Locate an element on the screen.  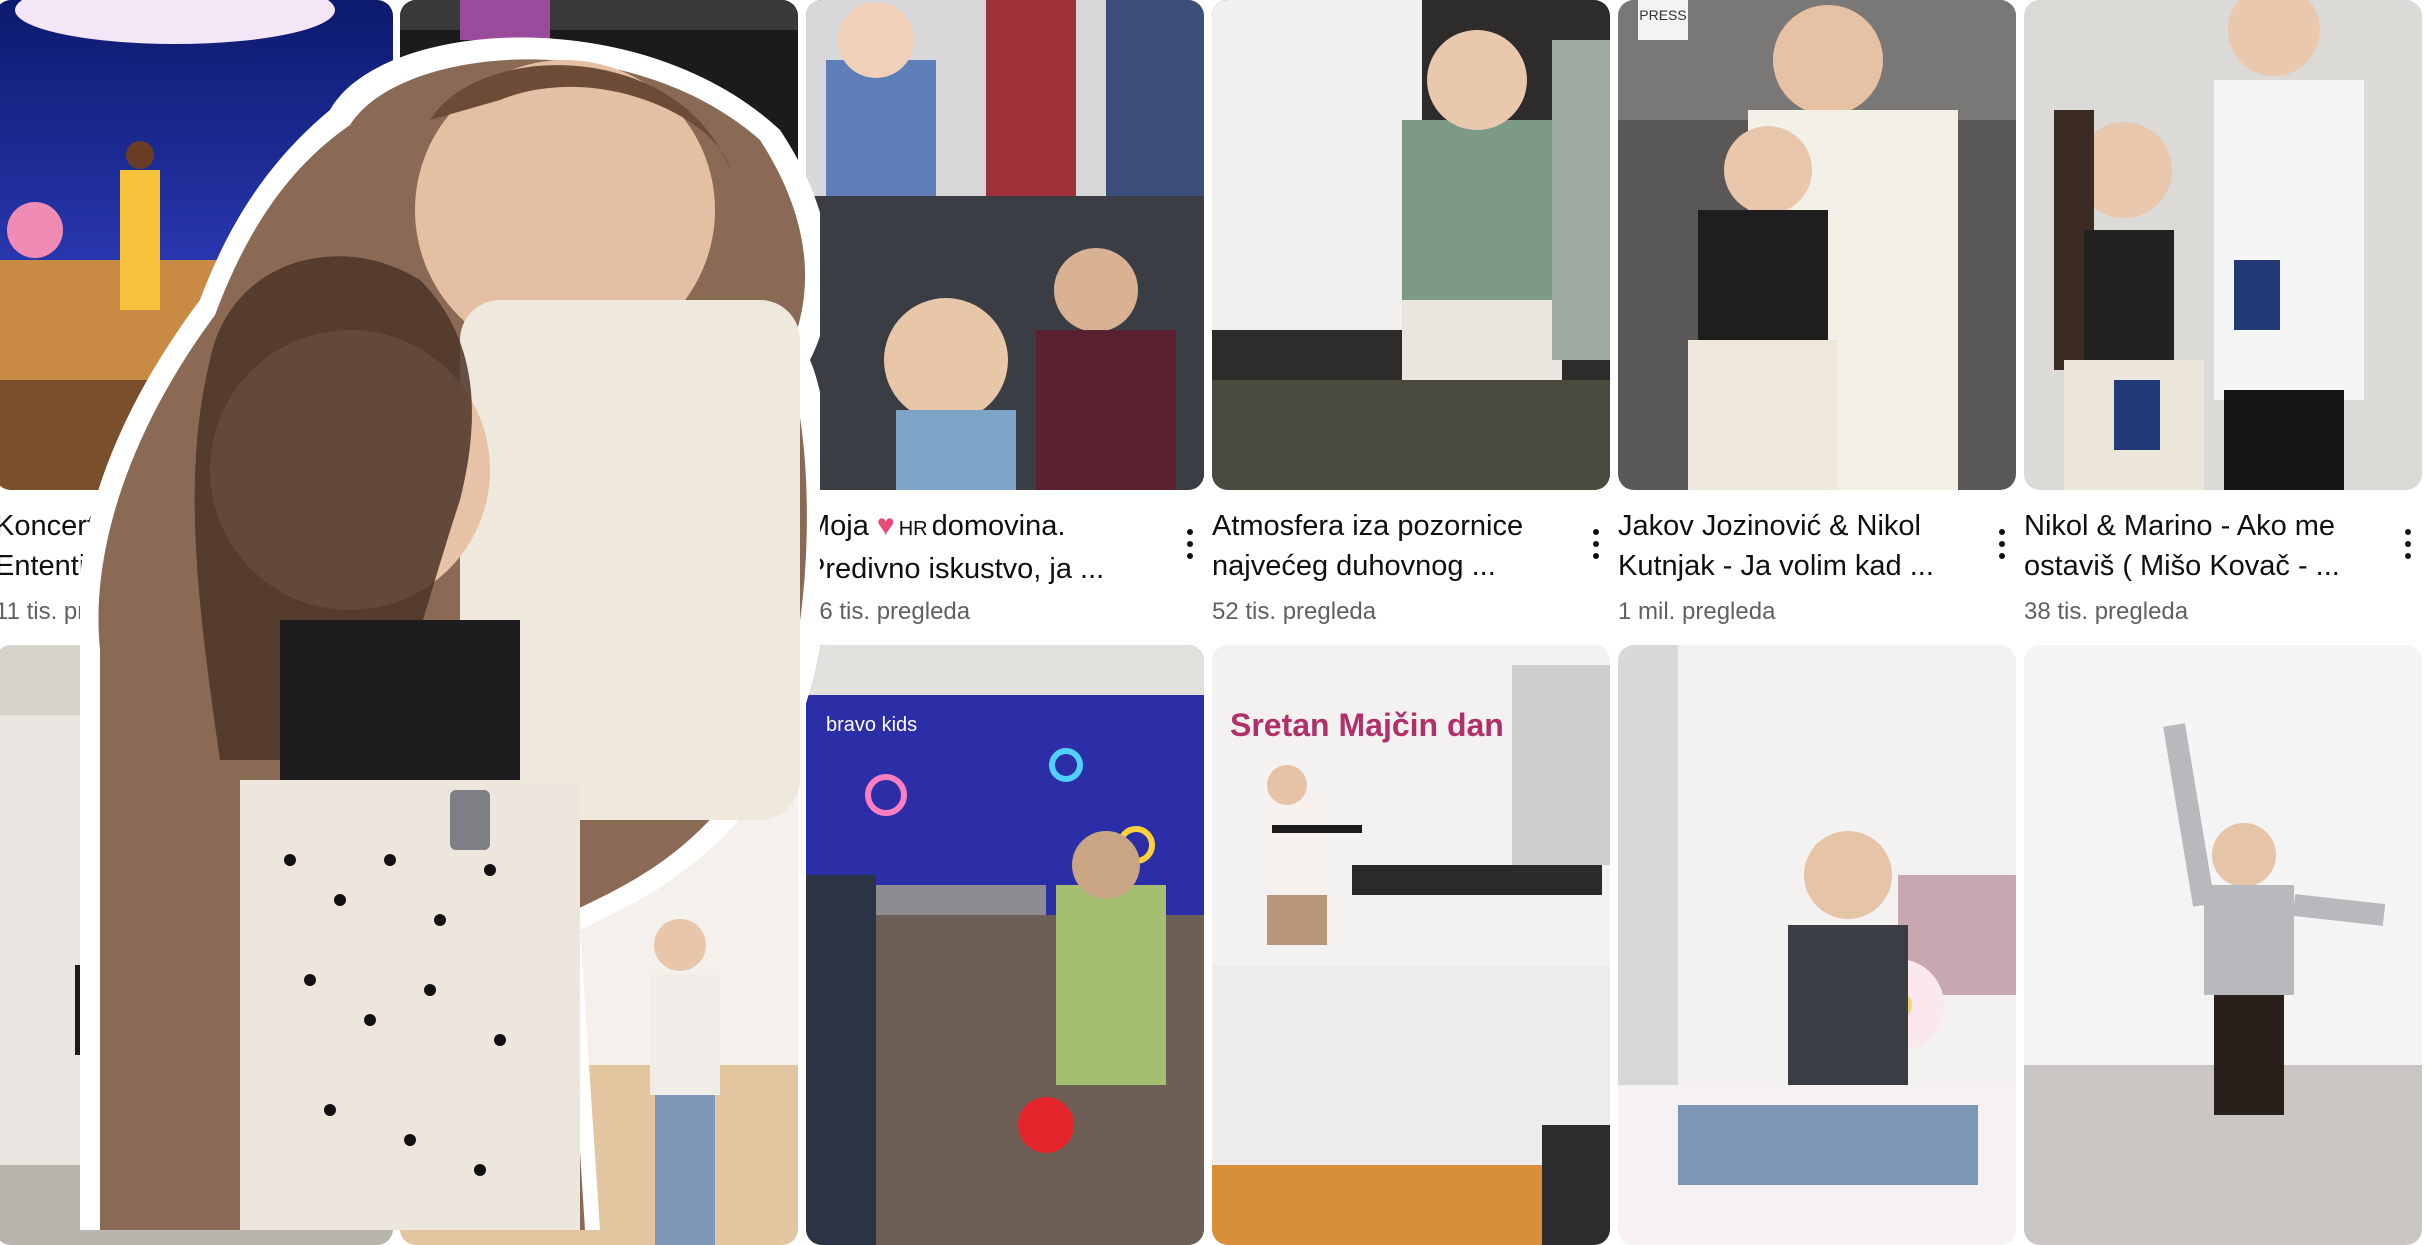
video-thumbnail: bravo kids is located at coordinates (1005, 945).